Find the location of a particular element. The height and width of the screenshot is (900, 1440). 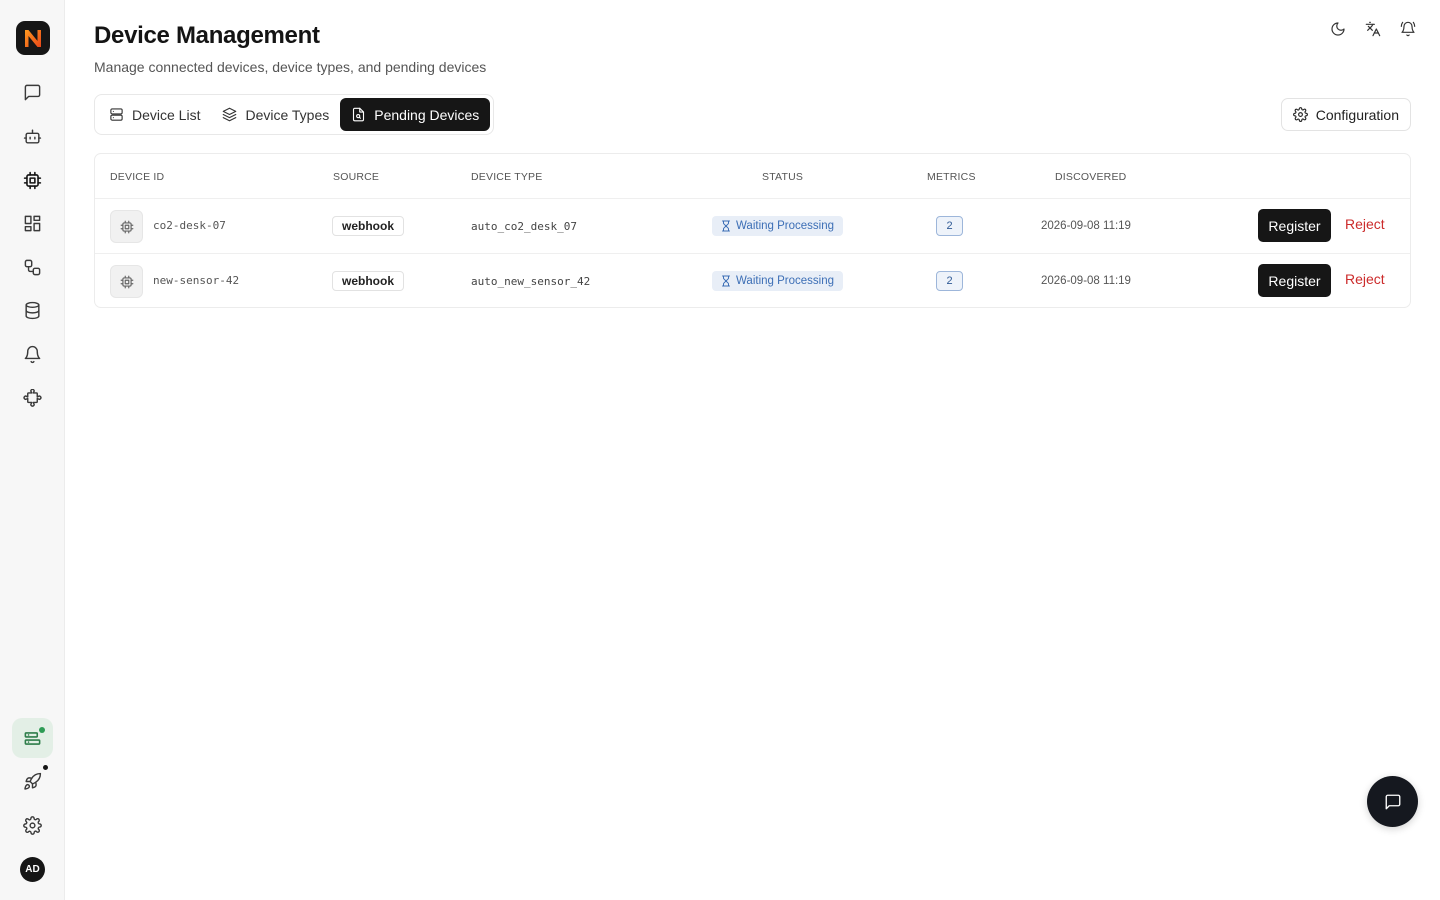

sidebar-item-settings is located at coordinates (32, 825).